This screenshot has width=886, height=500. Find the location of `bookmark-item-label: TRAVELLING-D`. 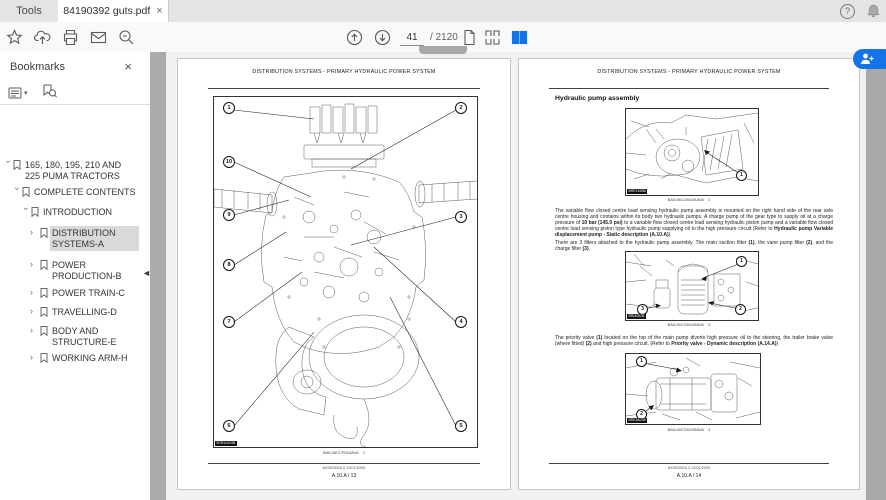

bookmark-item-label: TRAVELLING-D is located at coordinates (84, 312).